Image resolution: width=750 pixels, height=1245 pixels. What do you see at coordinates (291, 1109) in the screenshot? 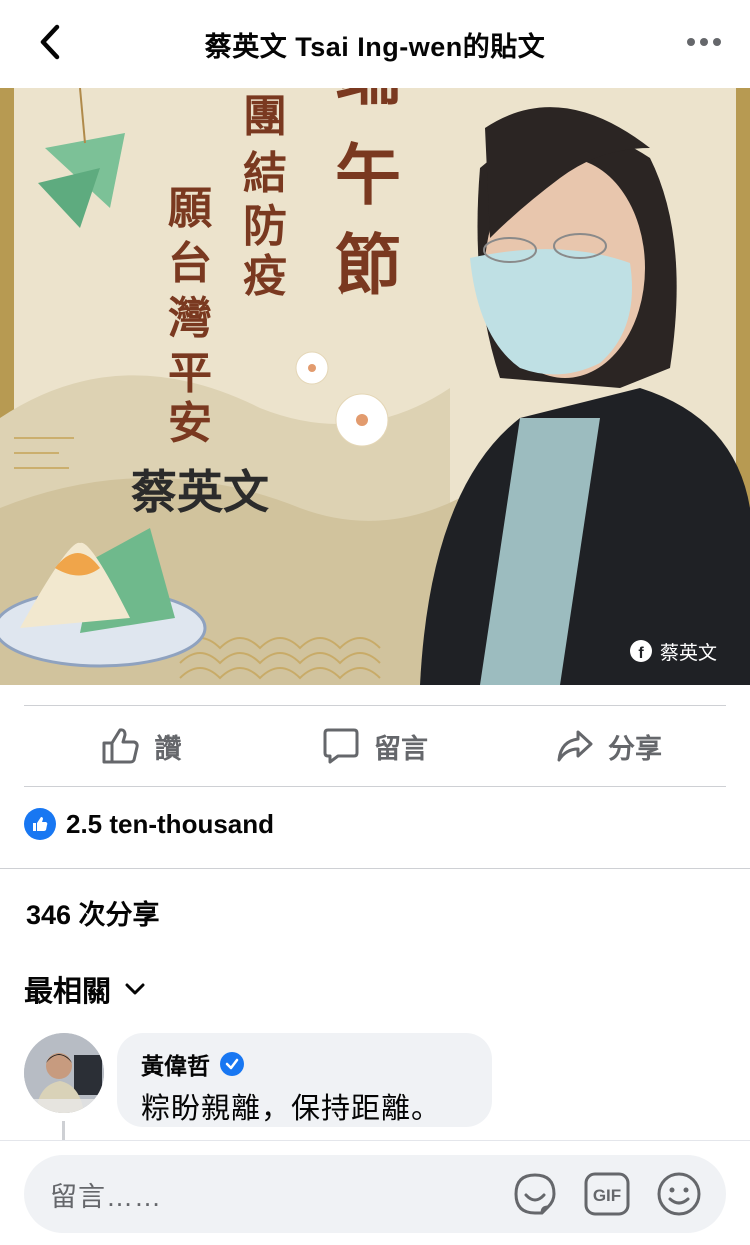
I see `comment-text: 粽盼親離，保持距離。` at bounding box center [291, 1109].